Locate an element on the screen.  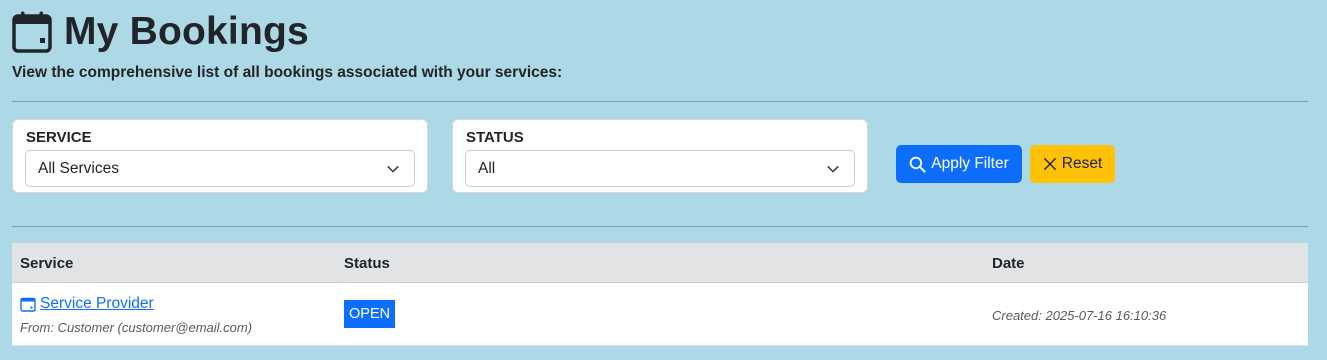
column-header-service: Service is located at coordinates (47, 263).